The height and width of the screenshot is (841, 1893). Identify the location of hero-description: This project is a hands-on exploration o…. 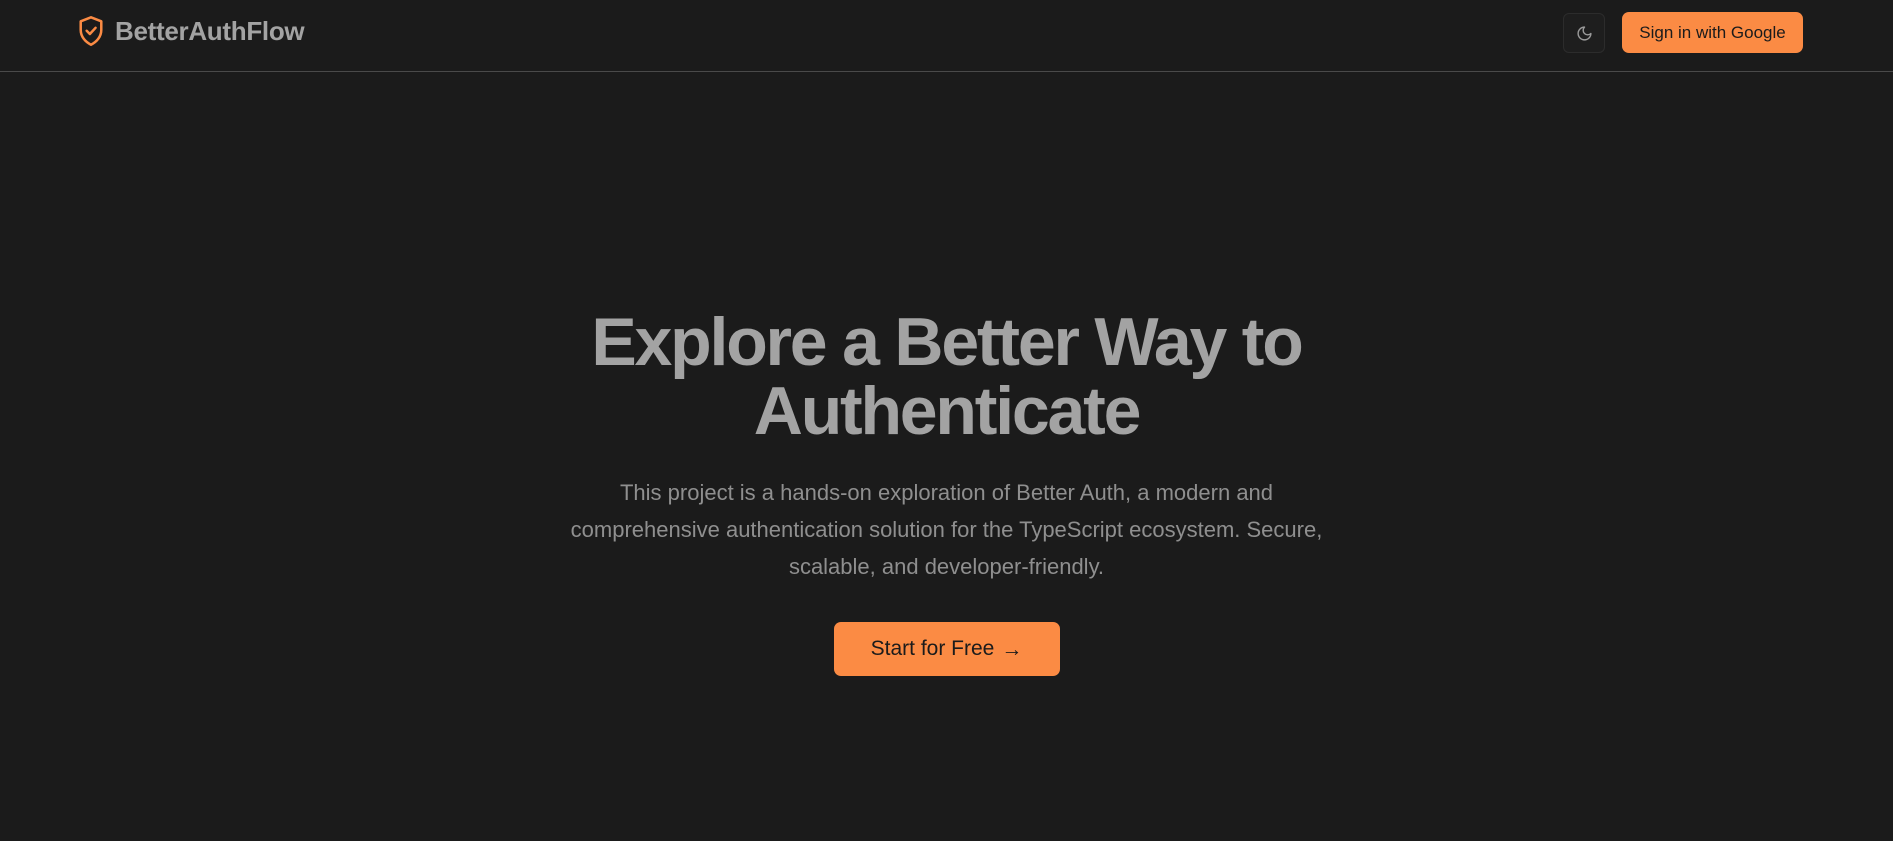
(946, 529).